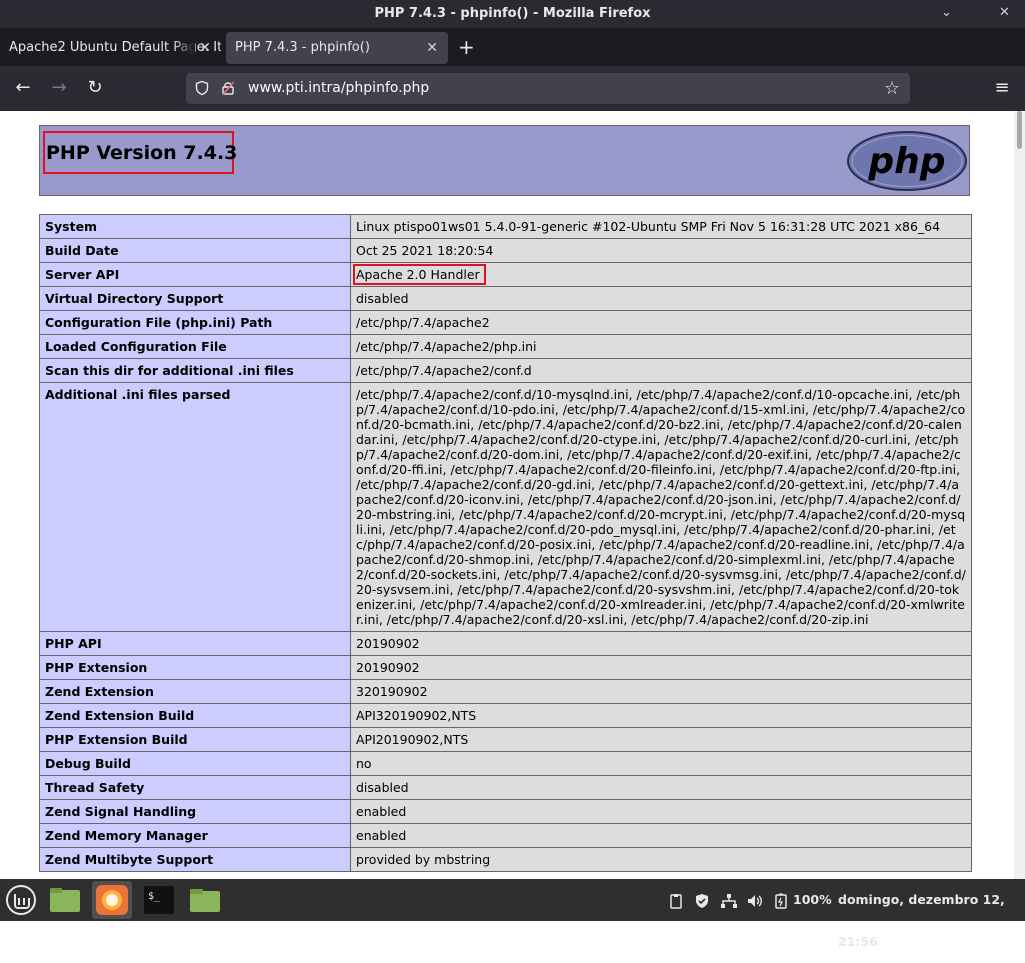  What do you see at coordinates (195, 667) in the screenshot?
I see `row-key: PHP Extension` at bounding box center [195, 667].